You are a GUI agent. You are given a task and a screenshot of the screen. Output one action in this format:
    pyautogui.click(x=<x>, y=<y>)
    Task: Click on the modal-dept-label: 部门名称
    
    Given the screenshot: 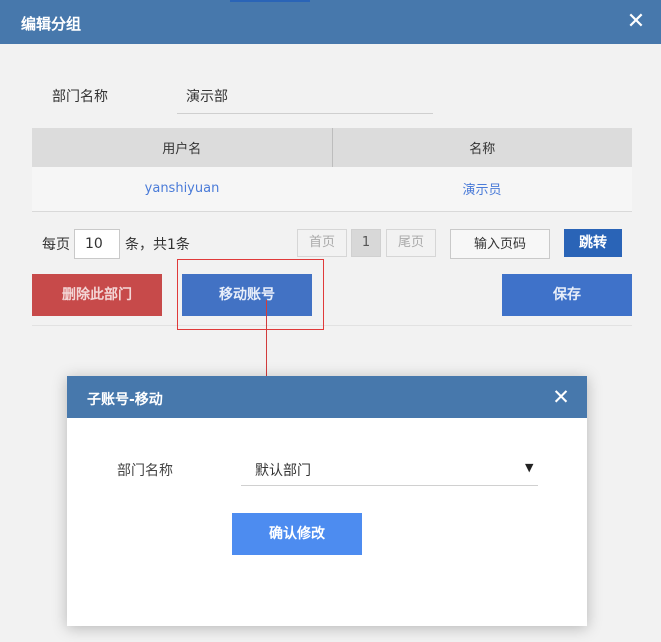 What is the action you would take?
    pyautogui.click(x=145, y=471)
    